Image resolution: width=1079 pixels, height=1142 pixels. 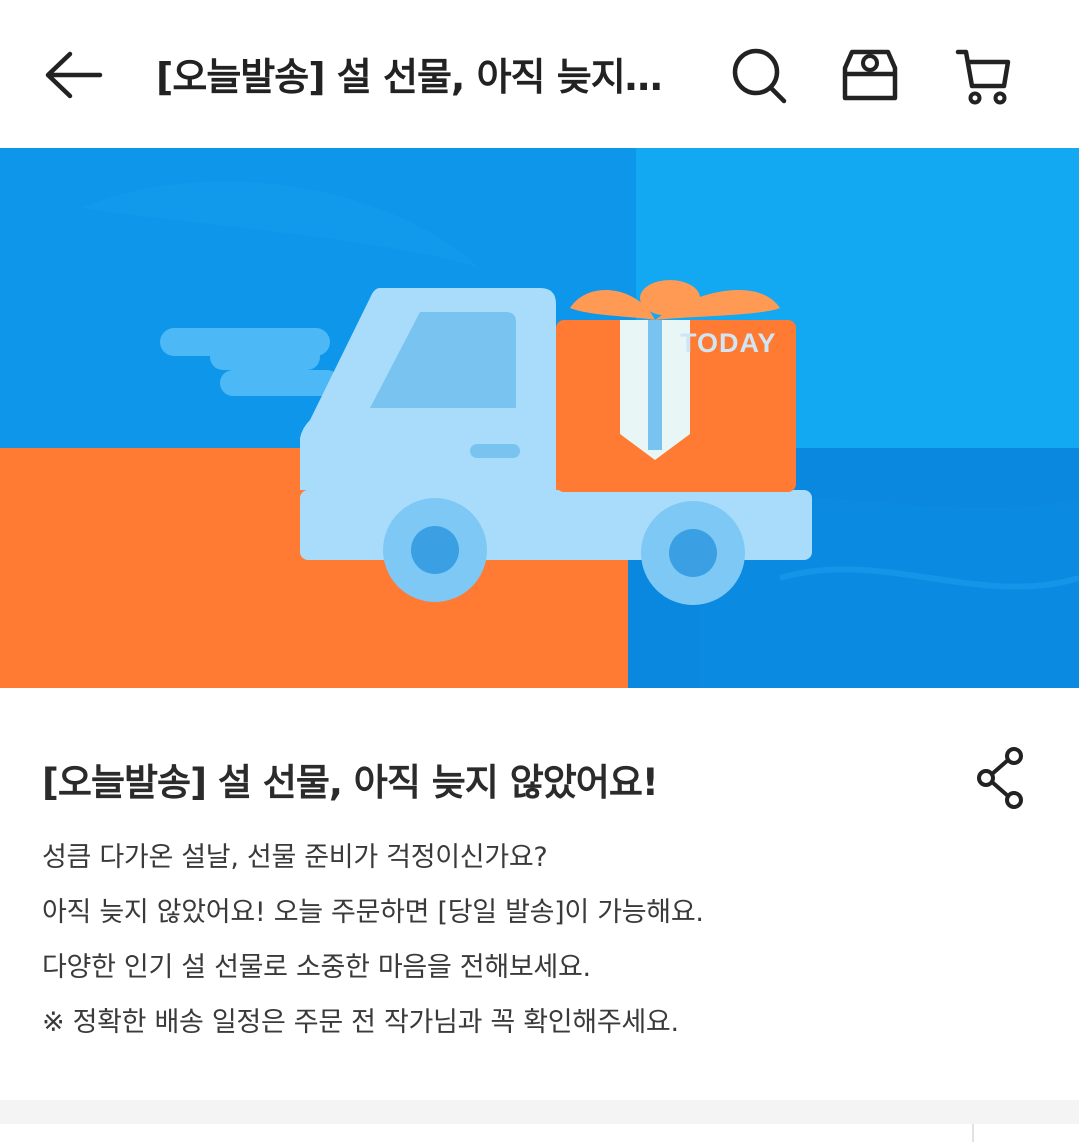 What do you see at coordinates (295, 857) in the screenshot?
I see `description-line: 성큼 다가온 설날, 선물 준비가 걱정이신가요?` at bounding box center [295, 857].